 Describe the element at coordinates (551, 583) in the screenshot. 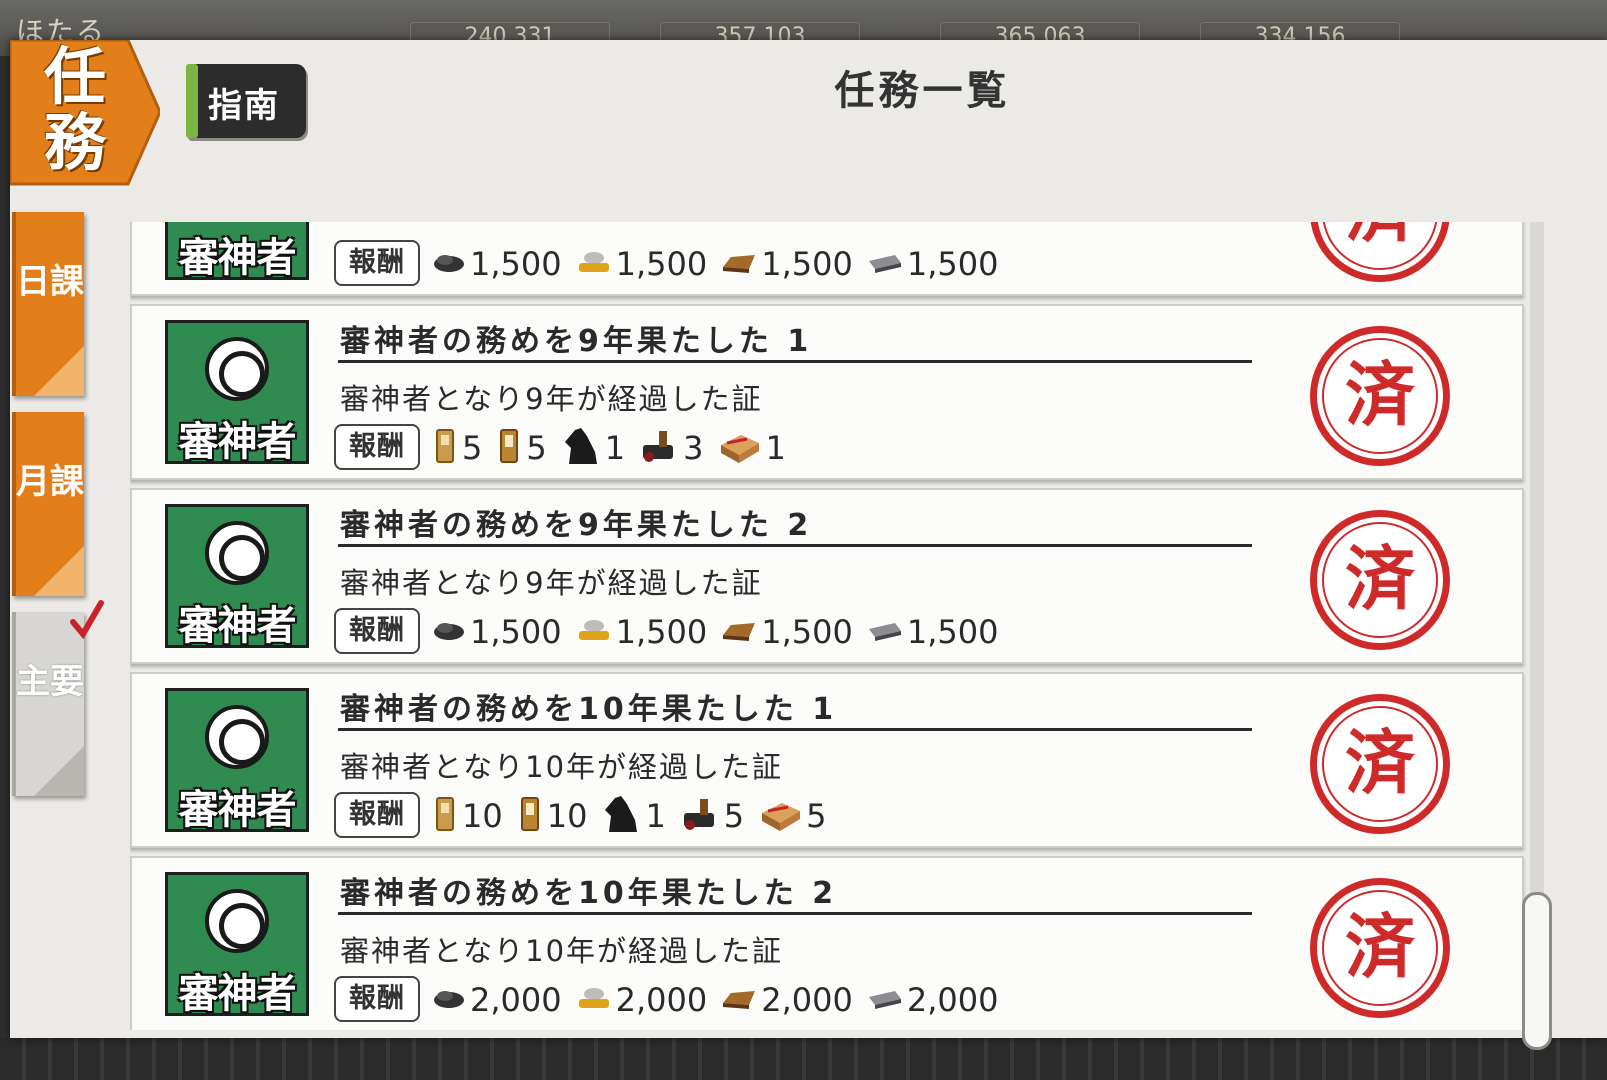

I see `quest-description: 審神者となり9年が経過した証` at that location.